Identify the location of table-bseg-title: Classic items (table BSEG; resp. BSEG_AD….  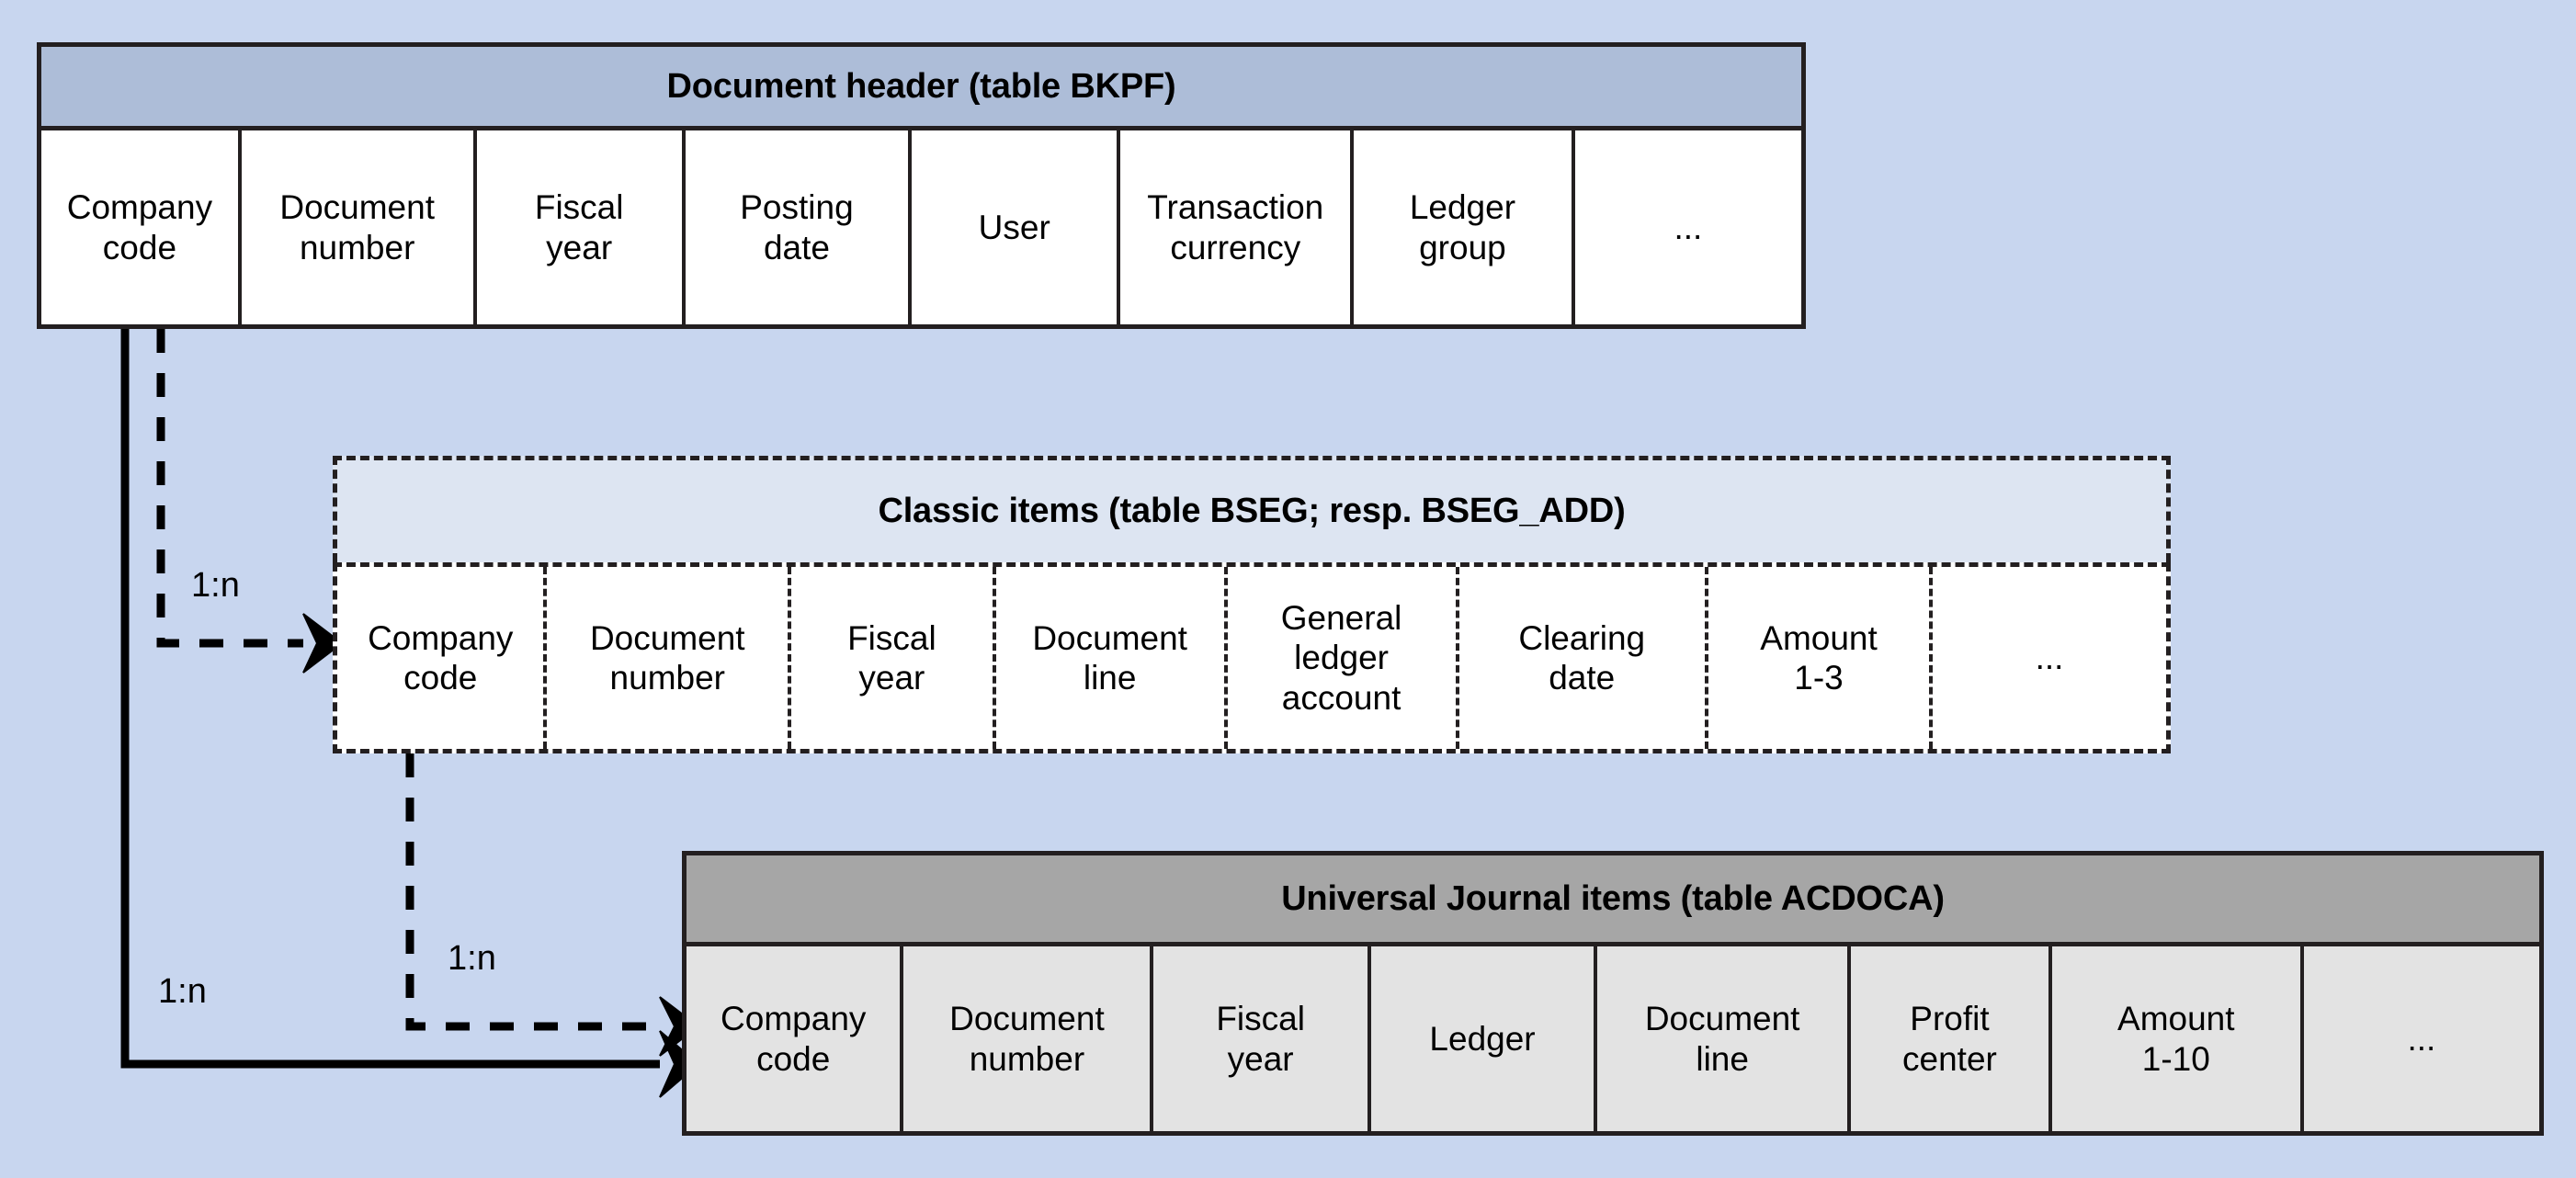
(1252, 509).